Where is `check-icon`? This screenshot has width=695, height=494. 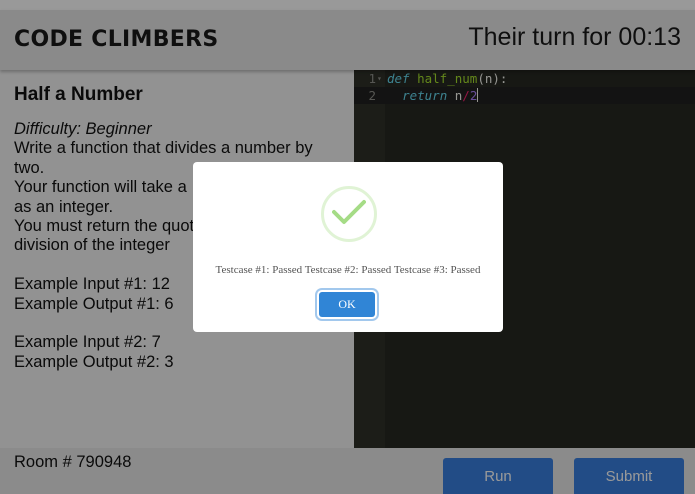
check-icon is located at coordinates (349, 212).